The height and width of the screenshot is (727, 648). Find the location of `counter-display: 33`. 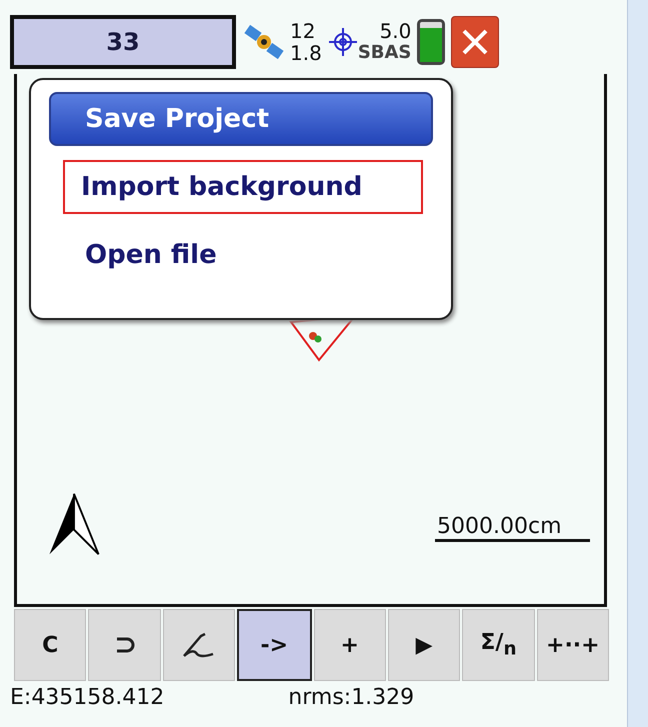

counter-display: 33 is located at coordinates (123, 42).